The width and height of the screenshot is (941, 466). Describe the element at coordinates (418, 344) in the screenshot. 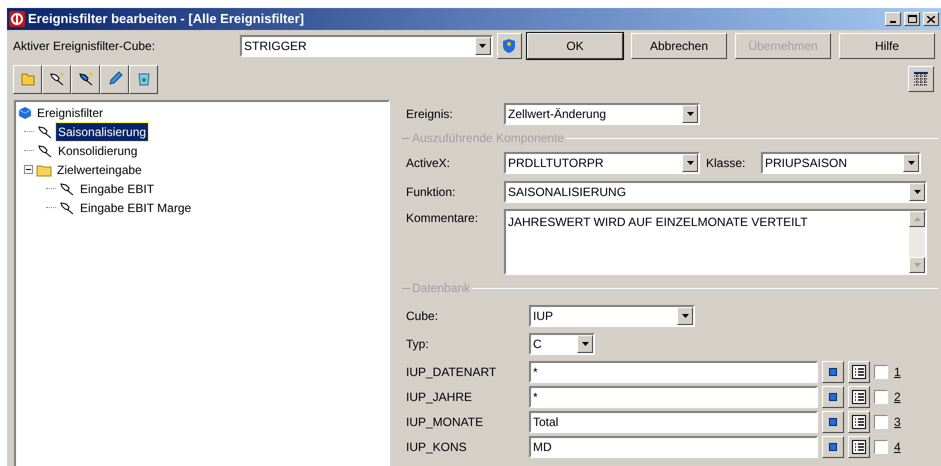

I see `field-label: Typ:` at that location.